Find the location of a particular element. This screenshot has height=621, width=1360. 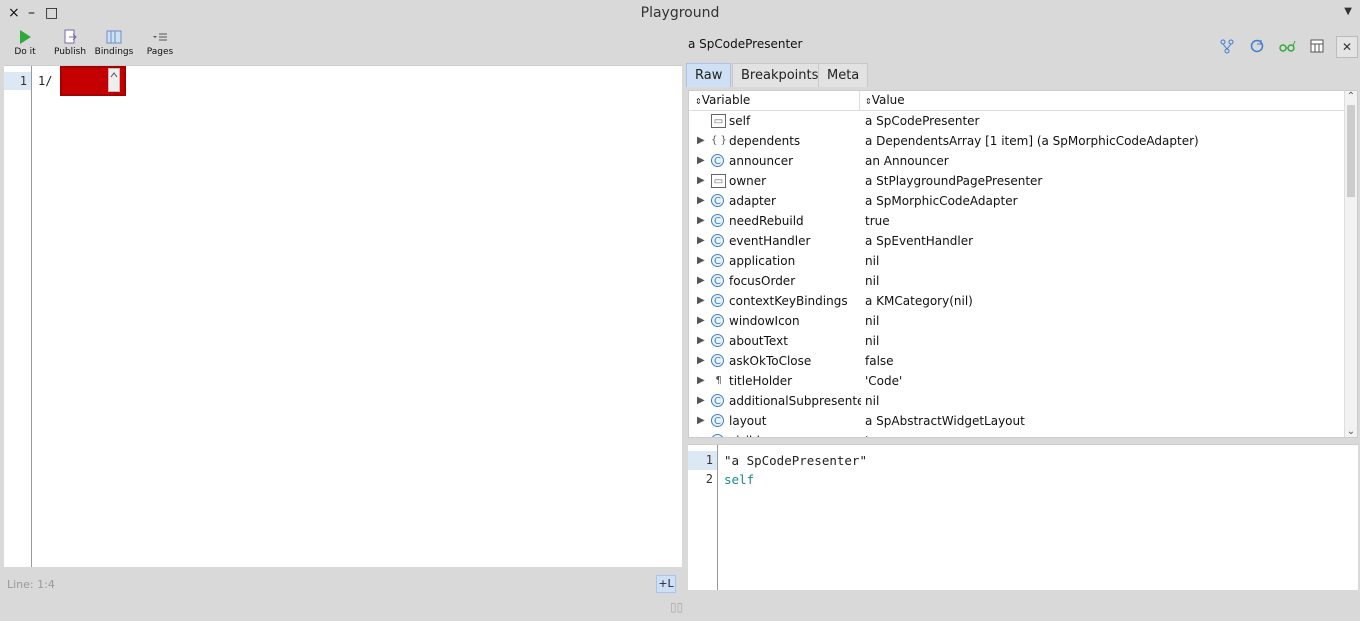

line-numbers-toggle: +L is located at coordinates (666, 584).